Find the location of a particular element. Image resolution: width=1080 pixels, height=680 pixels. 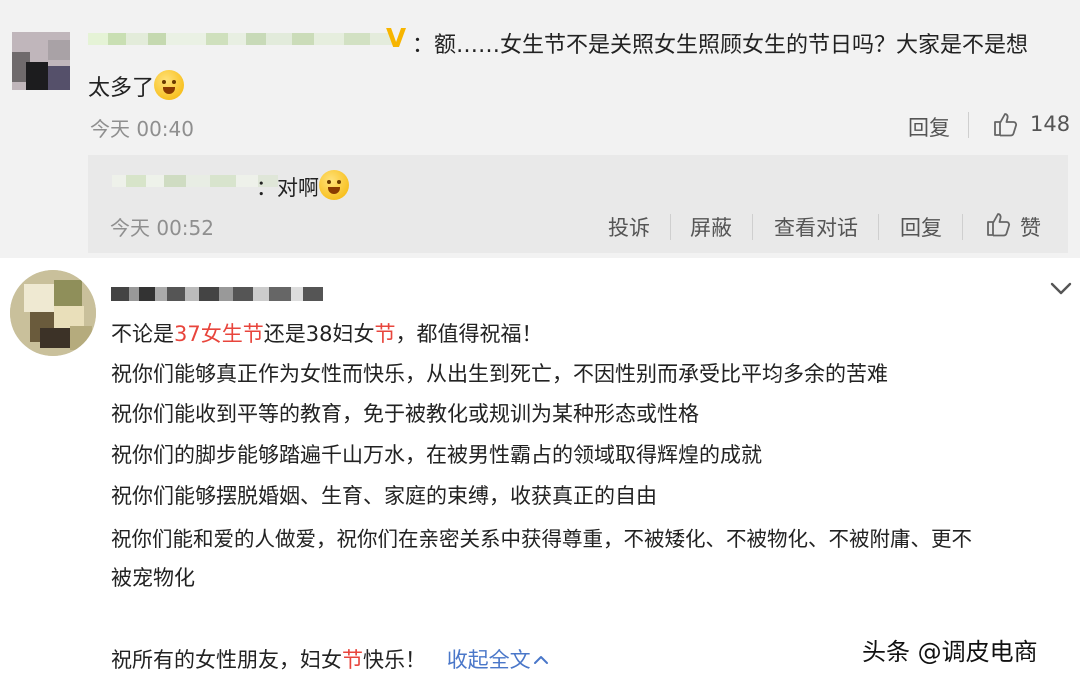

watermark: 头条 @调皮电商 is located at coordinates (950, 652).